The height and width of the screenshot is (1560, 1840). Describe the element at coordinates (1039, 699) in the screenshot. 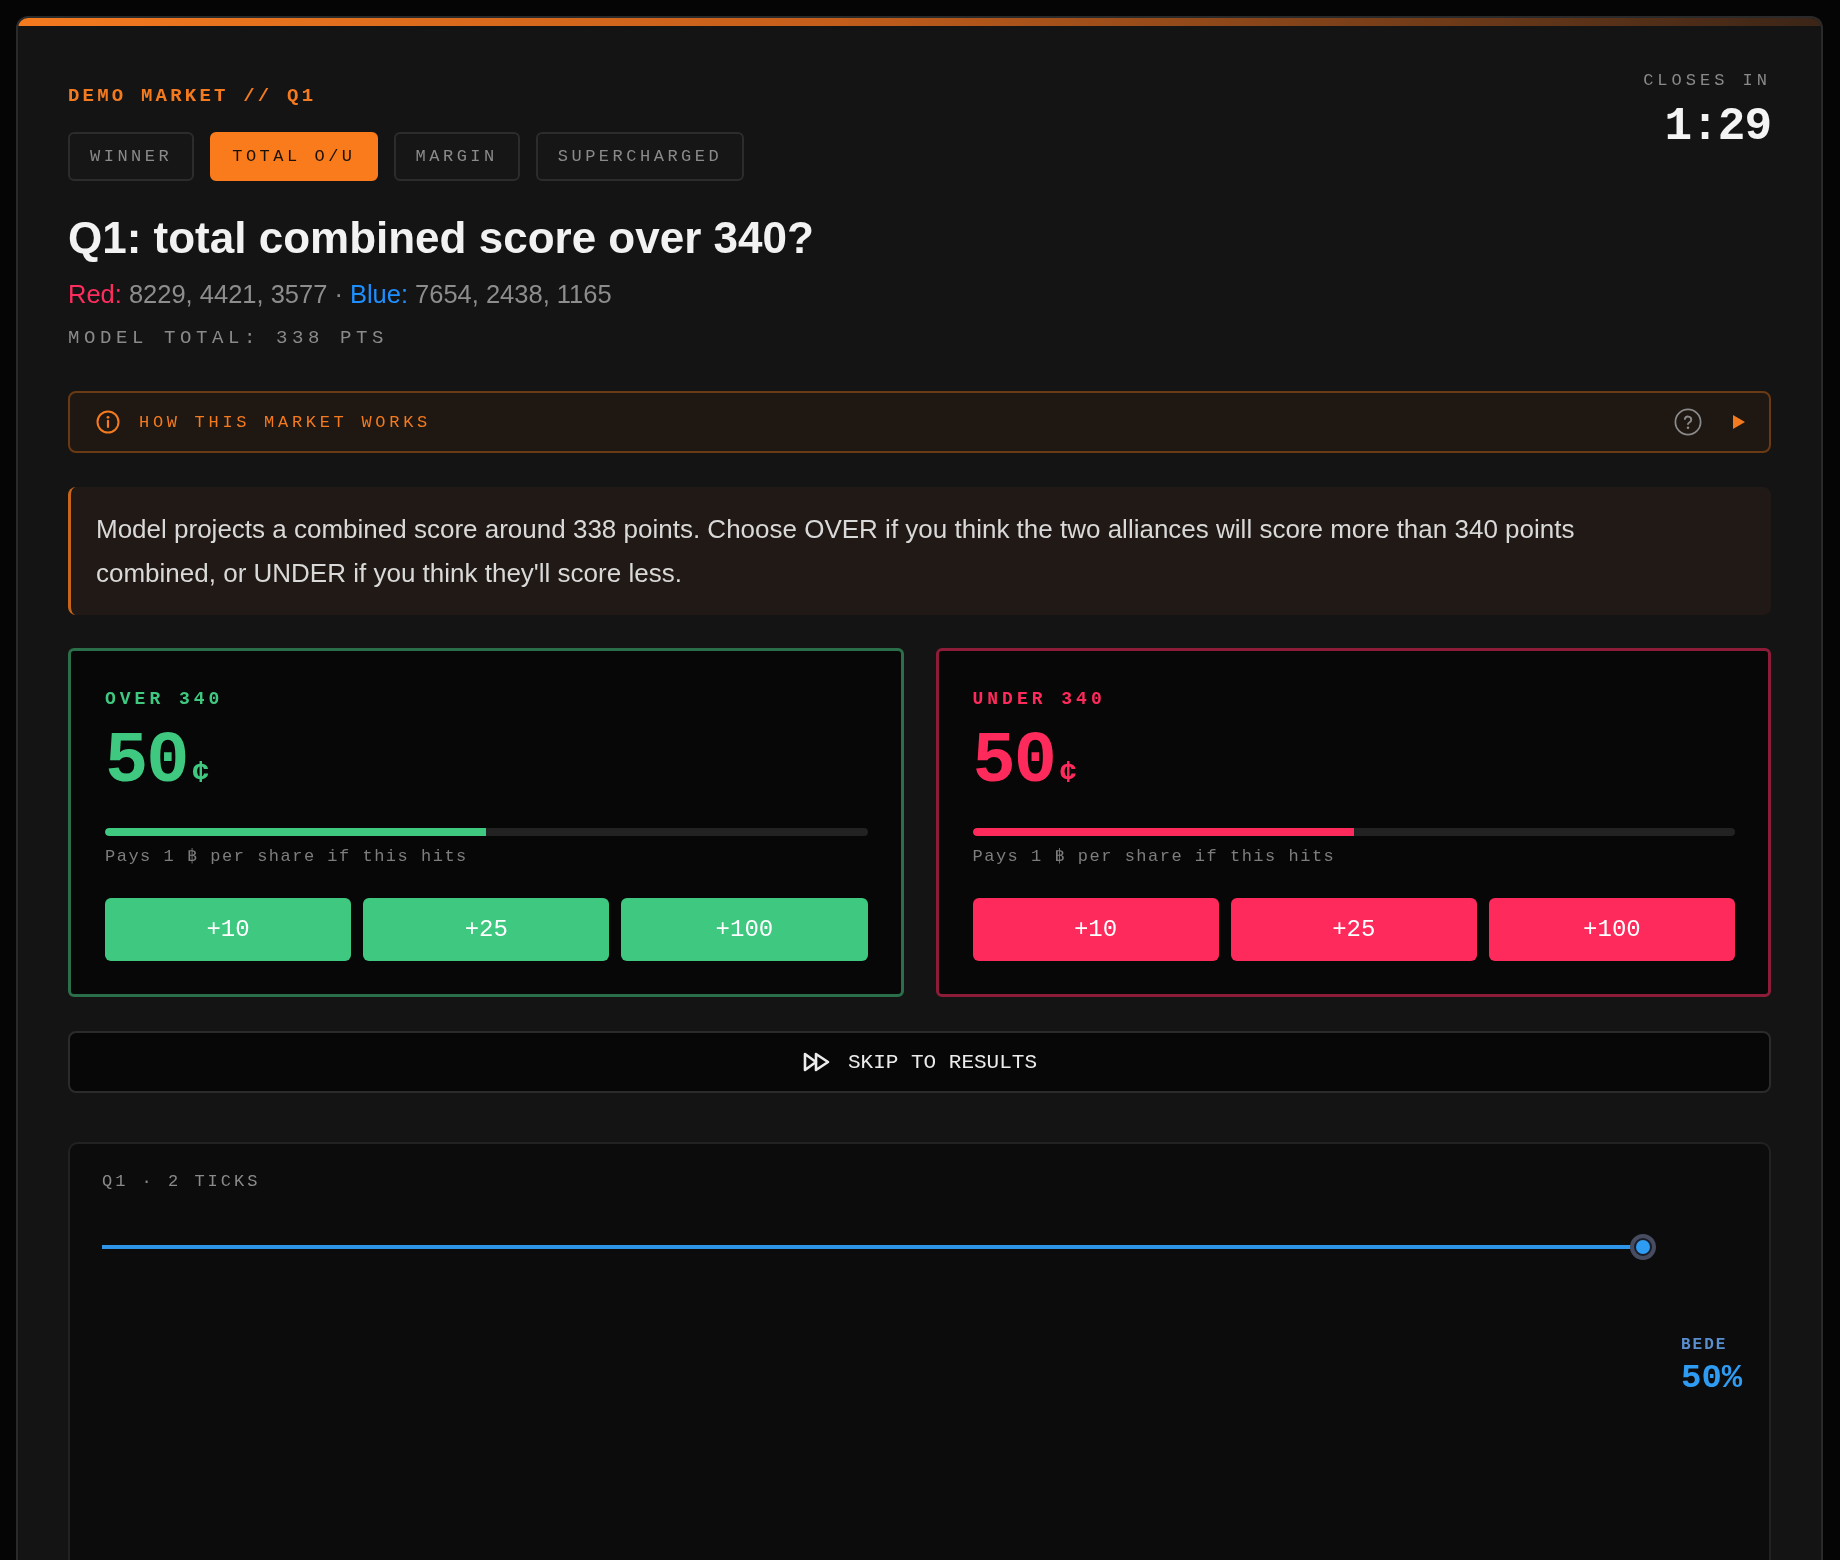

I see `outcome-label: UNDER 340` at that location.